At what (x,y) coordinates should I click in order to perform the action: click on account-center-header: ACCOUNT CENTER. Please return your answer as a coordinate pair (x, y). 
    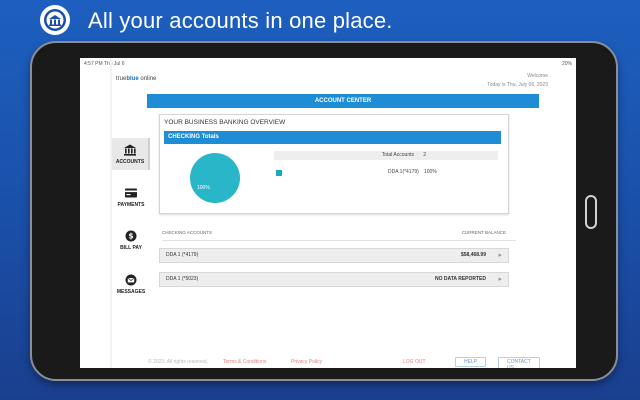
    Looking at the image, I should click on (343, 101).